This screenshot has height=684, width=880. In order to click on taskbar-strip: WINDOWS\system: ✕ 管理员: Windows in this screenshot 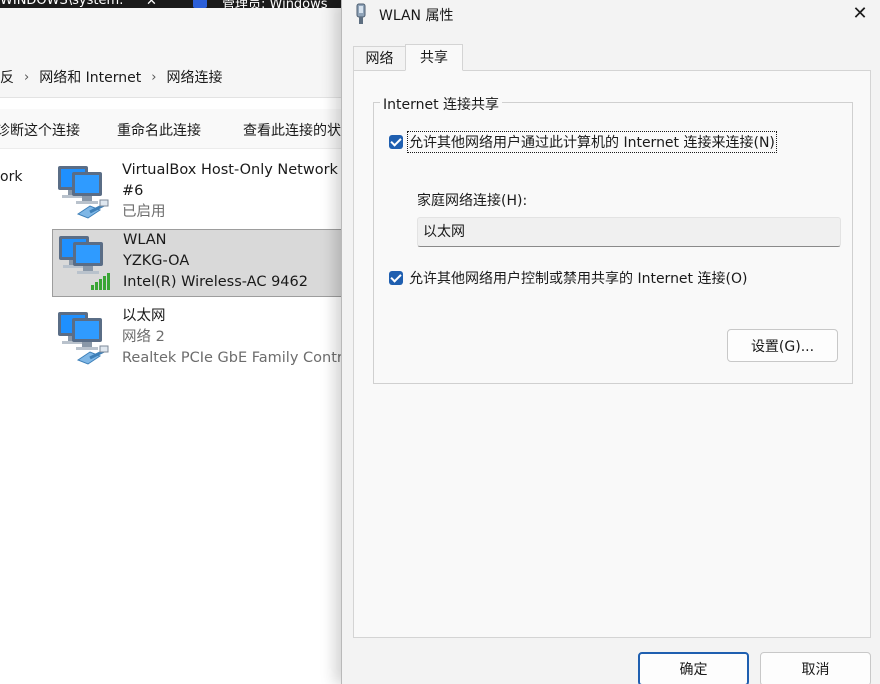, I will do `click(172, 4)`.